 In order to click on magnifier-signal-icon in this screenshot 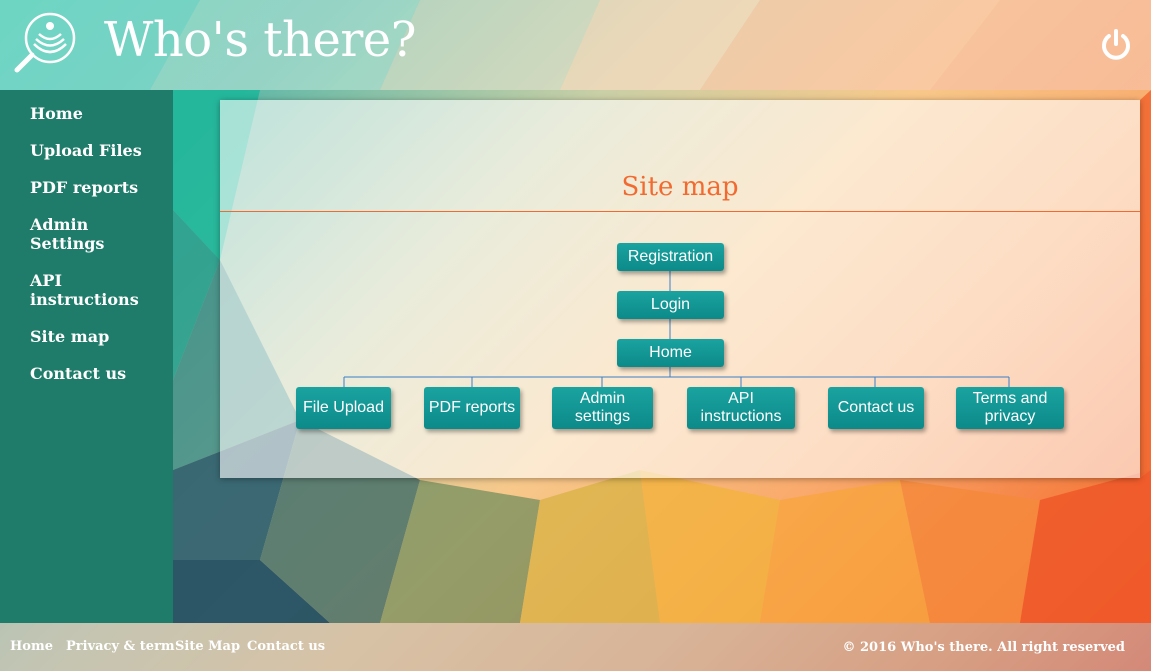, I will do `click(45, 43)`.